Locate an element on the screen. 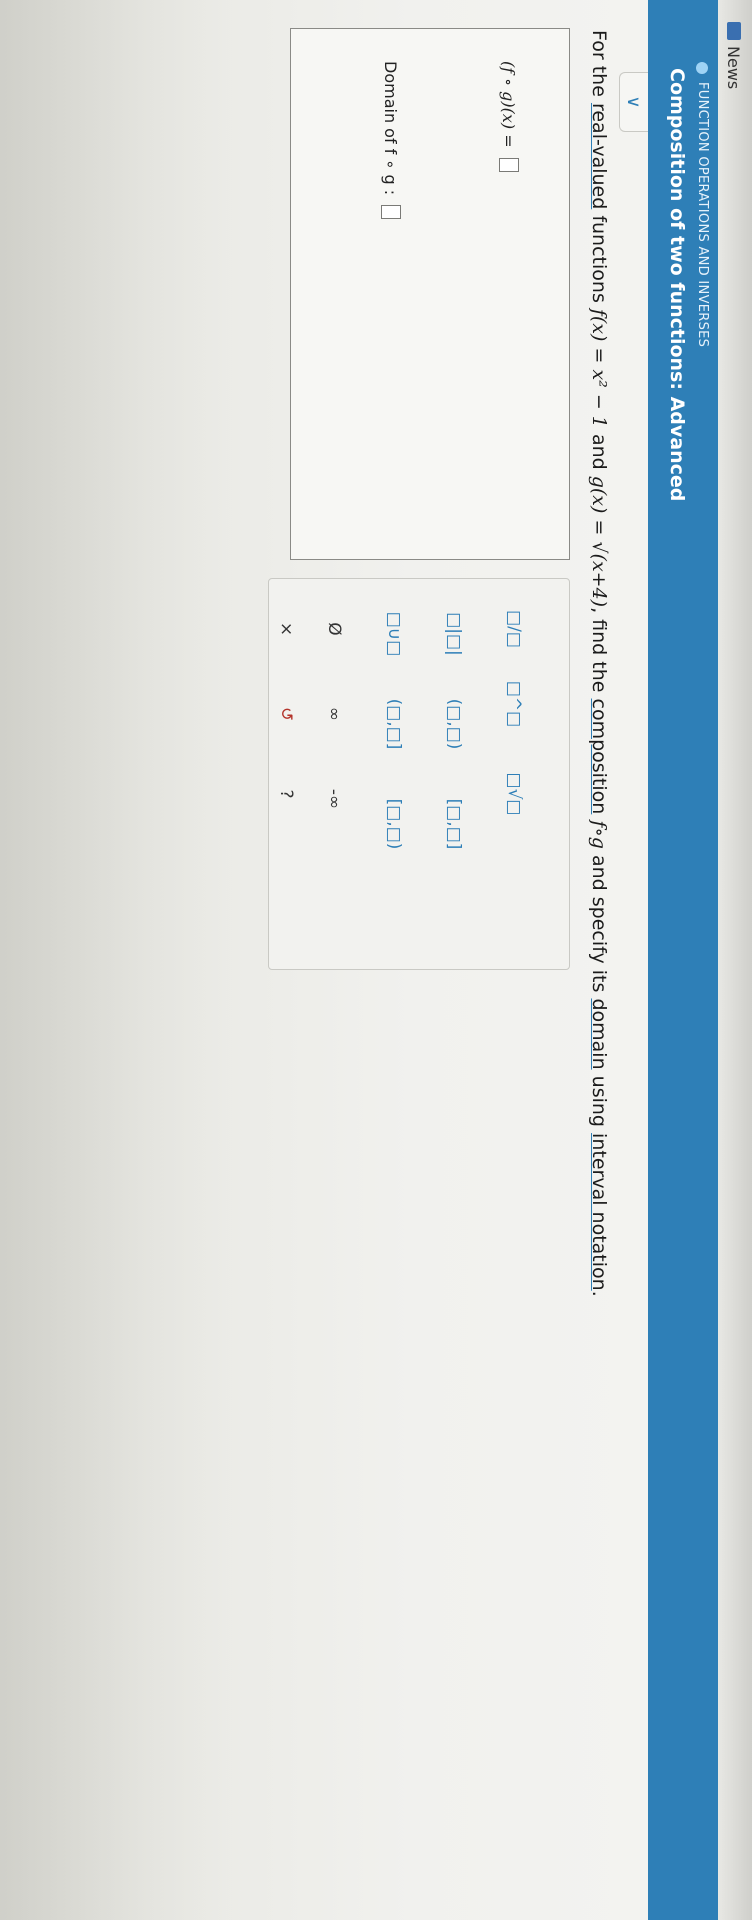  infinity-key: ∞ is located at coordinates (334, 714).